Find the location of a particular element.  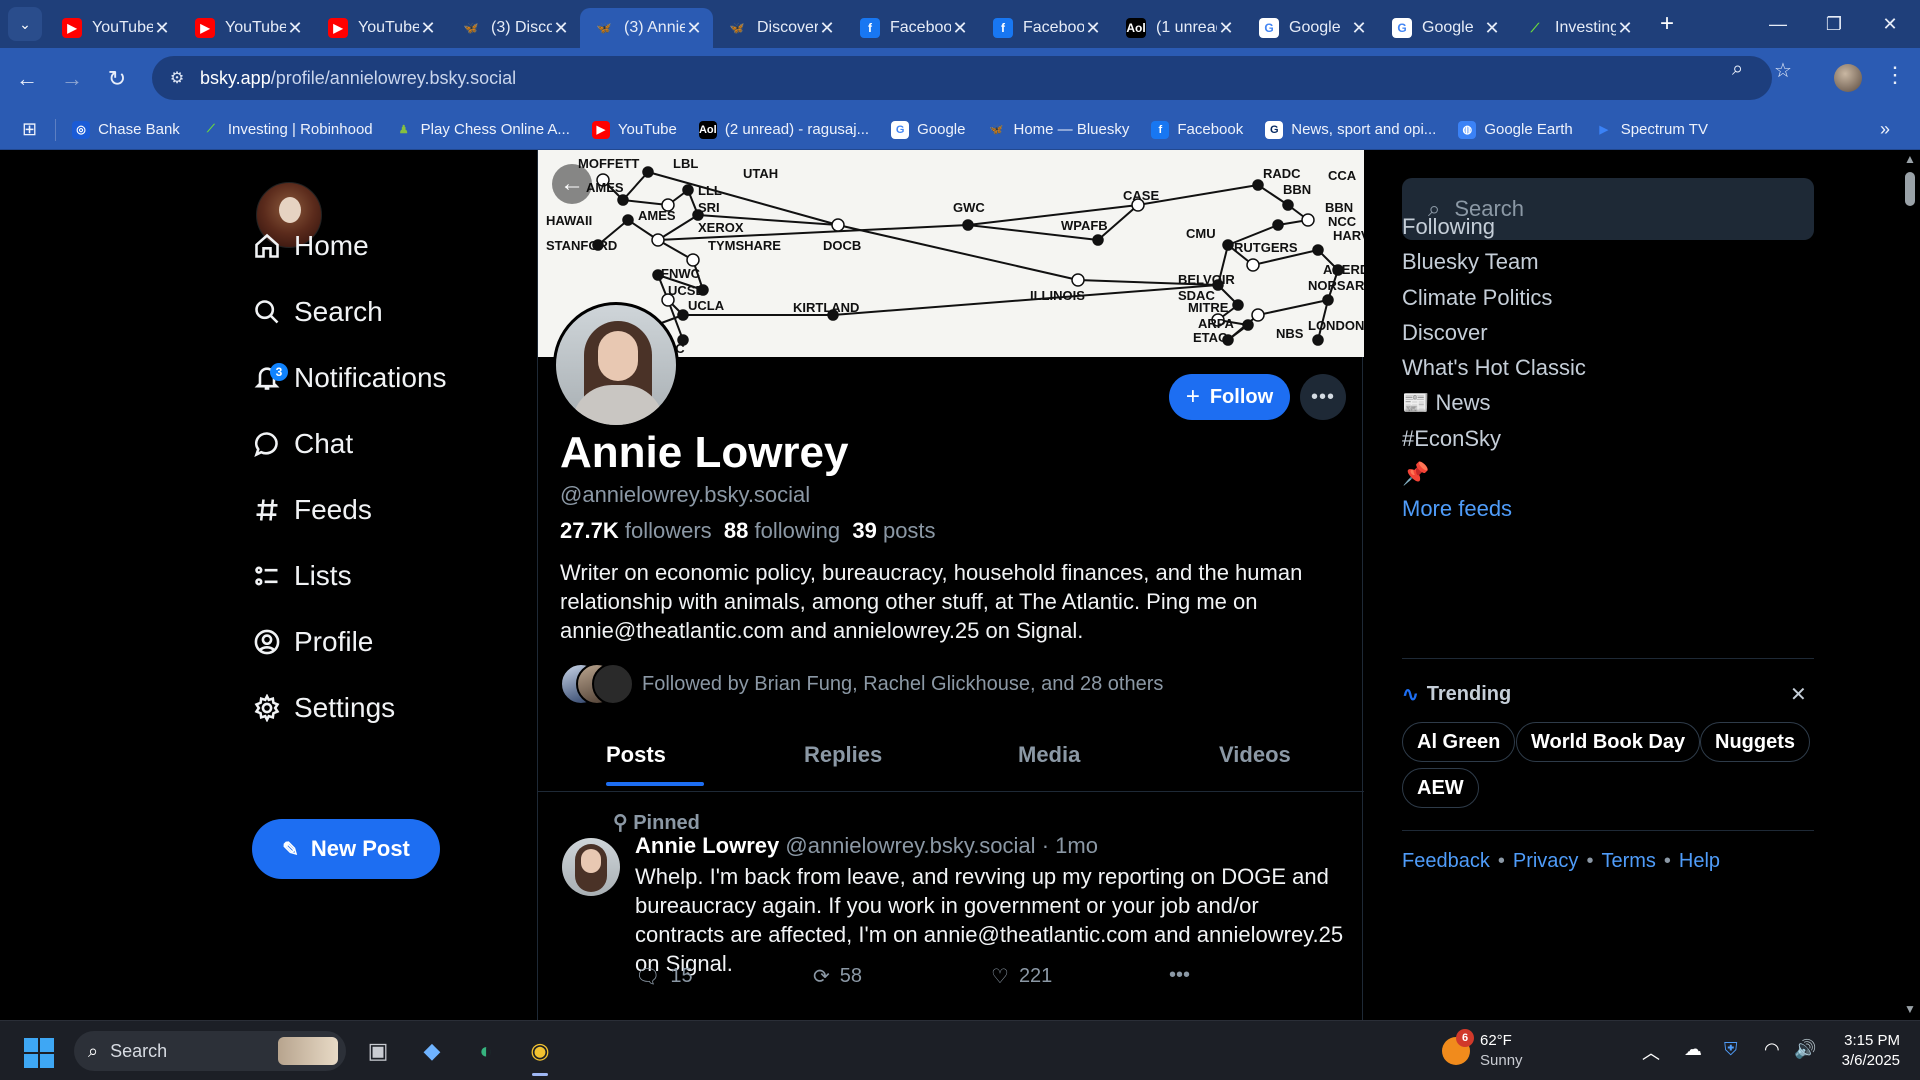

browser-tab: Aol (1 unread)✕ is located at coordinates (1178, 28).